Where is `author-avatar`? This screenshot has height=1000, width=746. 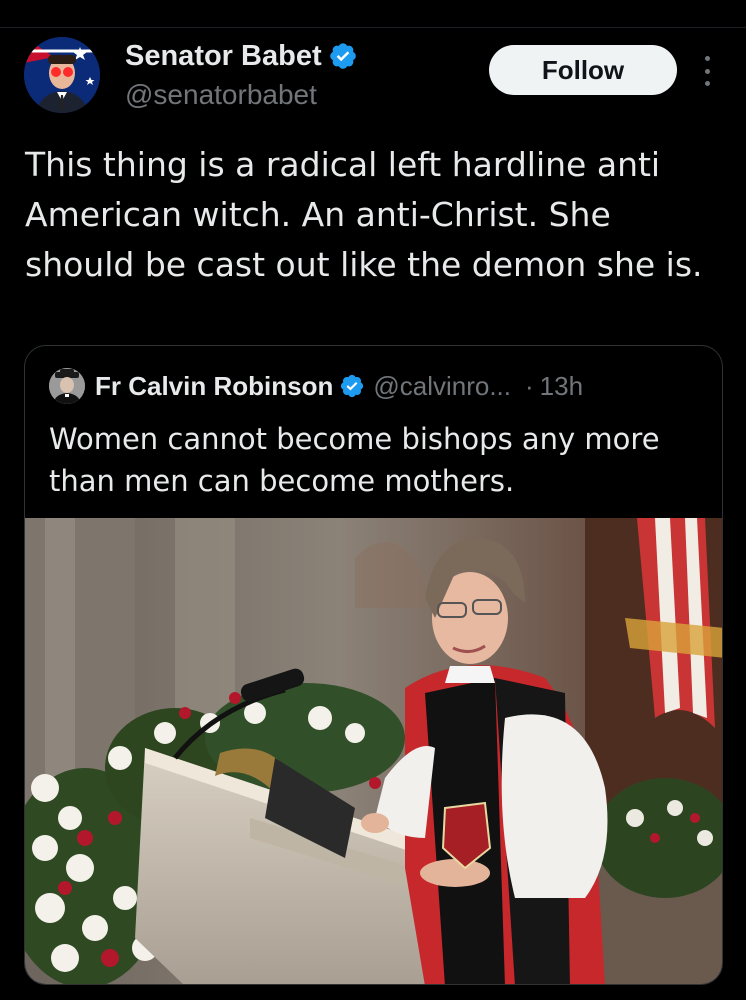 author-avatar is located at coordinates (62, 75).